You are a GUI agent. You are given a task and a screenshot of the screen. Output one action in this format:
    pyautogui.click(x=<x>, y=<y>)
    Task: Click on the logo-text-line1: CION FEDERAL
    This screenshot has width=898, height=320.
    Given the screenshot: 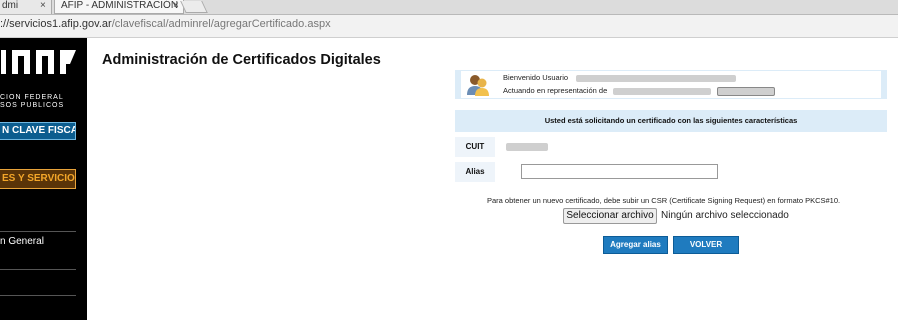 What is the action you would take?
    pyautogui.click(x=32, y=97)
    